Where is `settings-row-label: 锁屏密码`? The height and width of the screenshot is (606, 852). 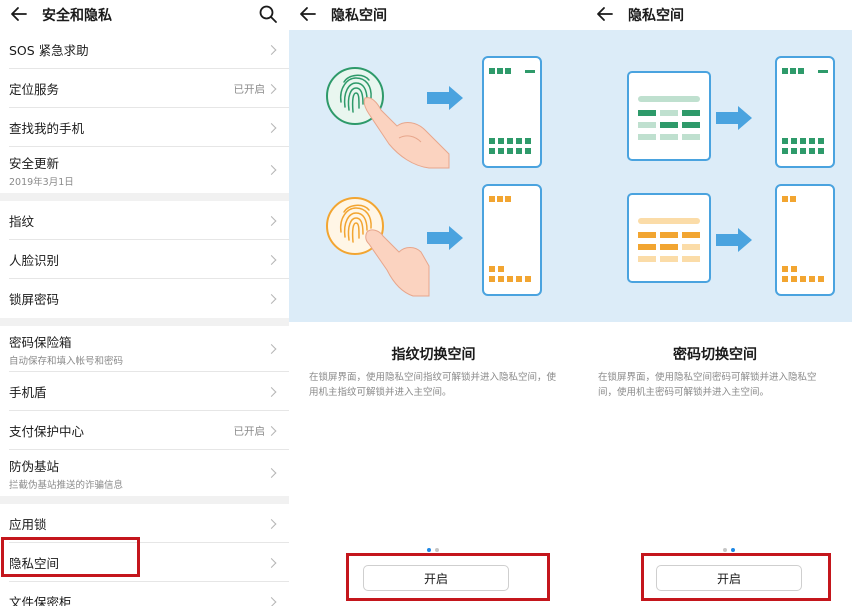
settings-row-label: 锁屏密码 is located at coordinates (34, 299).